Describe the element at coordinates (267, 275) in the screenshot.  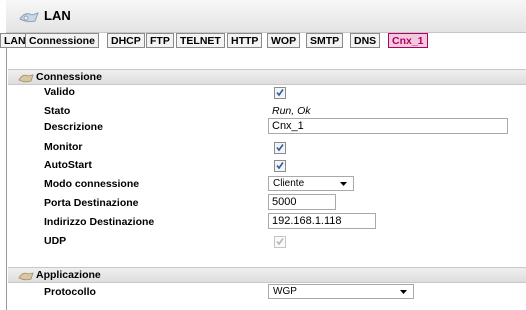
I see `section-header-applicazione: Applicazione` at that location.